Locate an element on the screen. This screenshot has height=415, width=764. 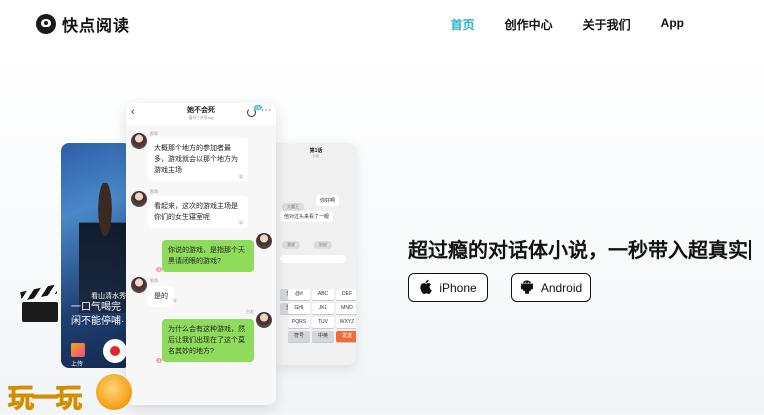
keyboard-key: DEF is located at coordinates (346, 294).